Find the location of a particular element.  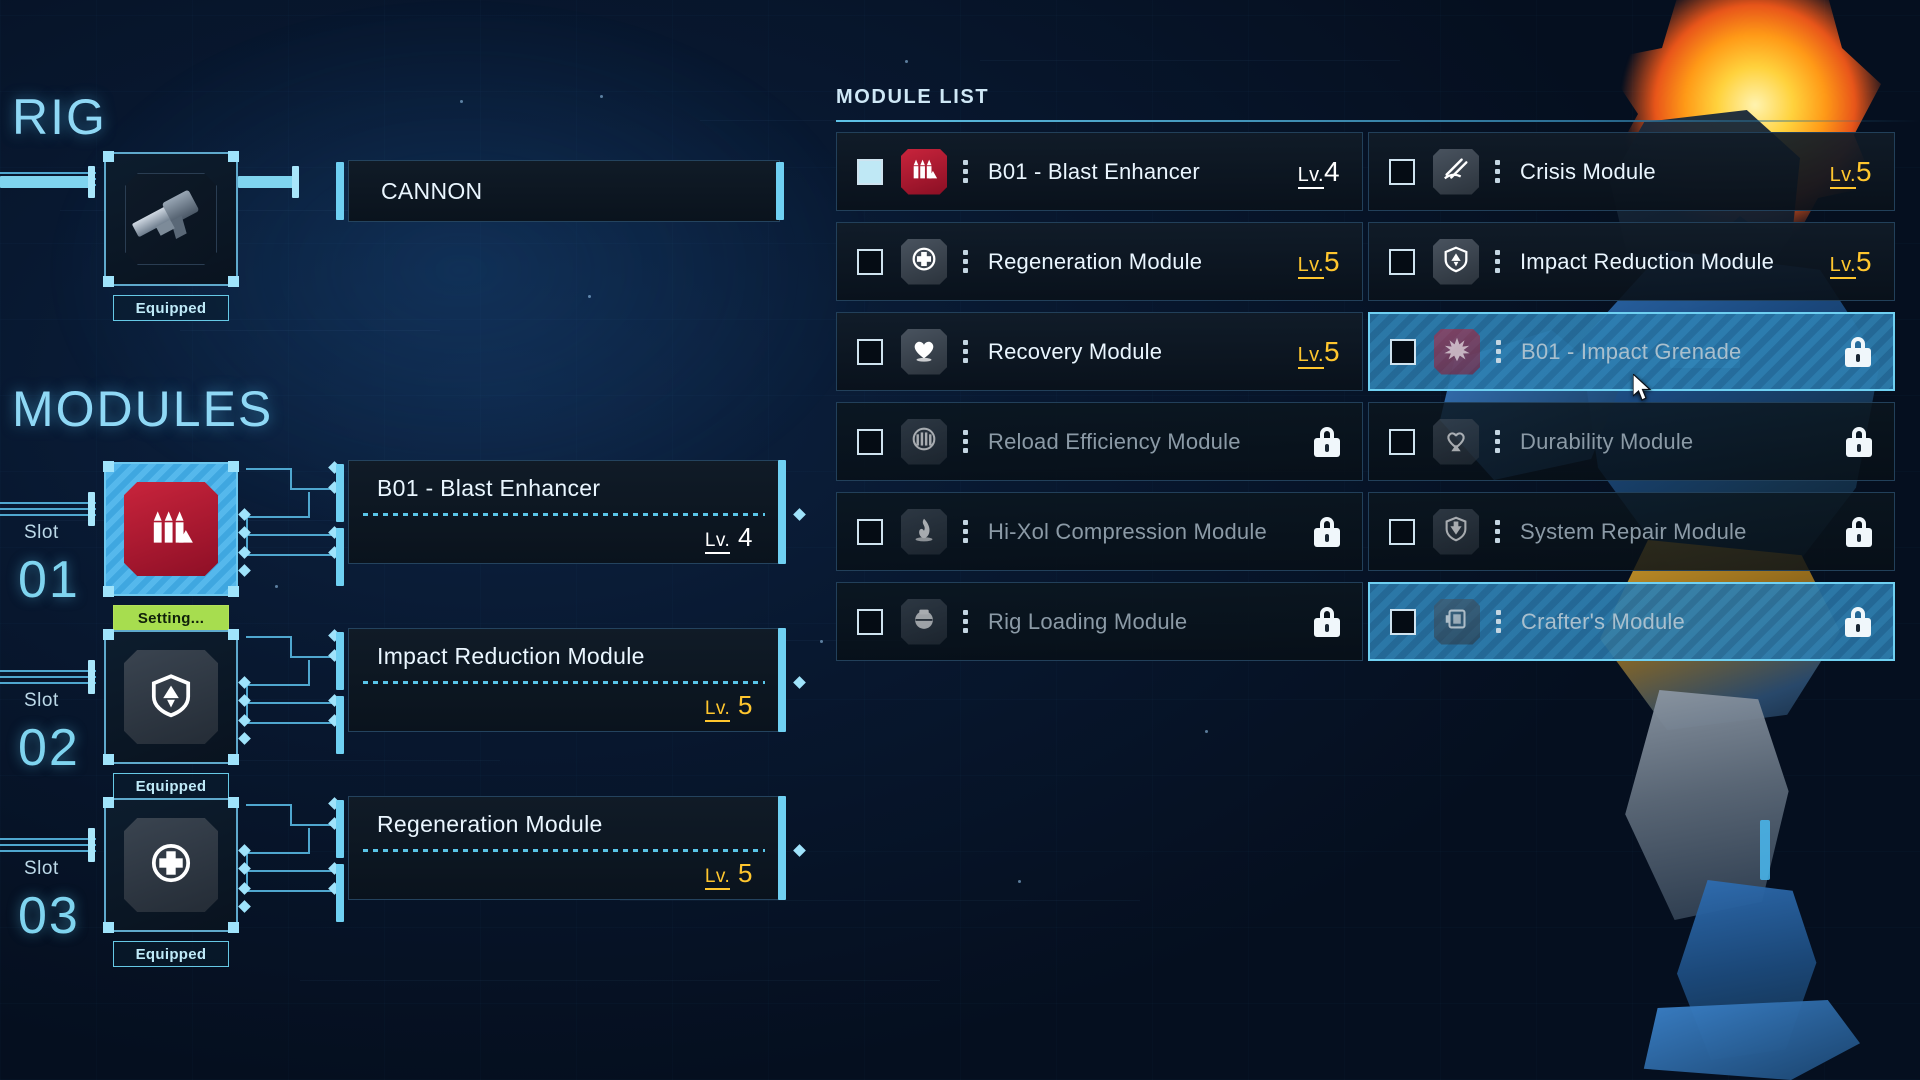

module-name: B01 - Blast Enhancer is located at coordinates (1094, 171).